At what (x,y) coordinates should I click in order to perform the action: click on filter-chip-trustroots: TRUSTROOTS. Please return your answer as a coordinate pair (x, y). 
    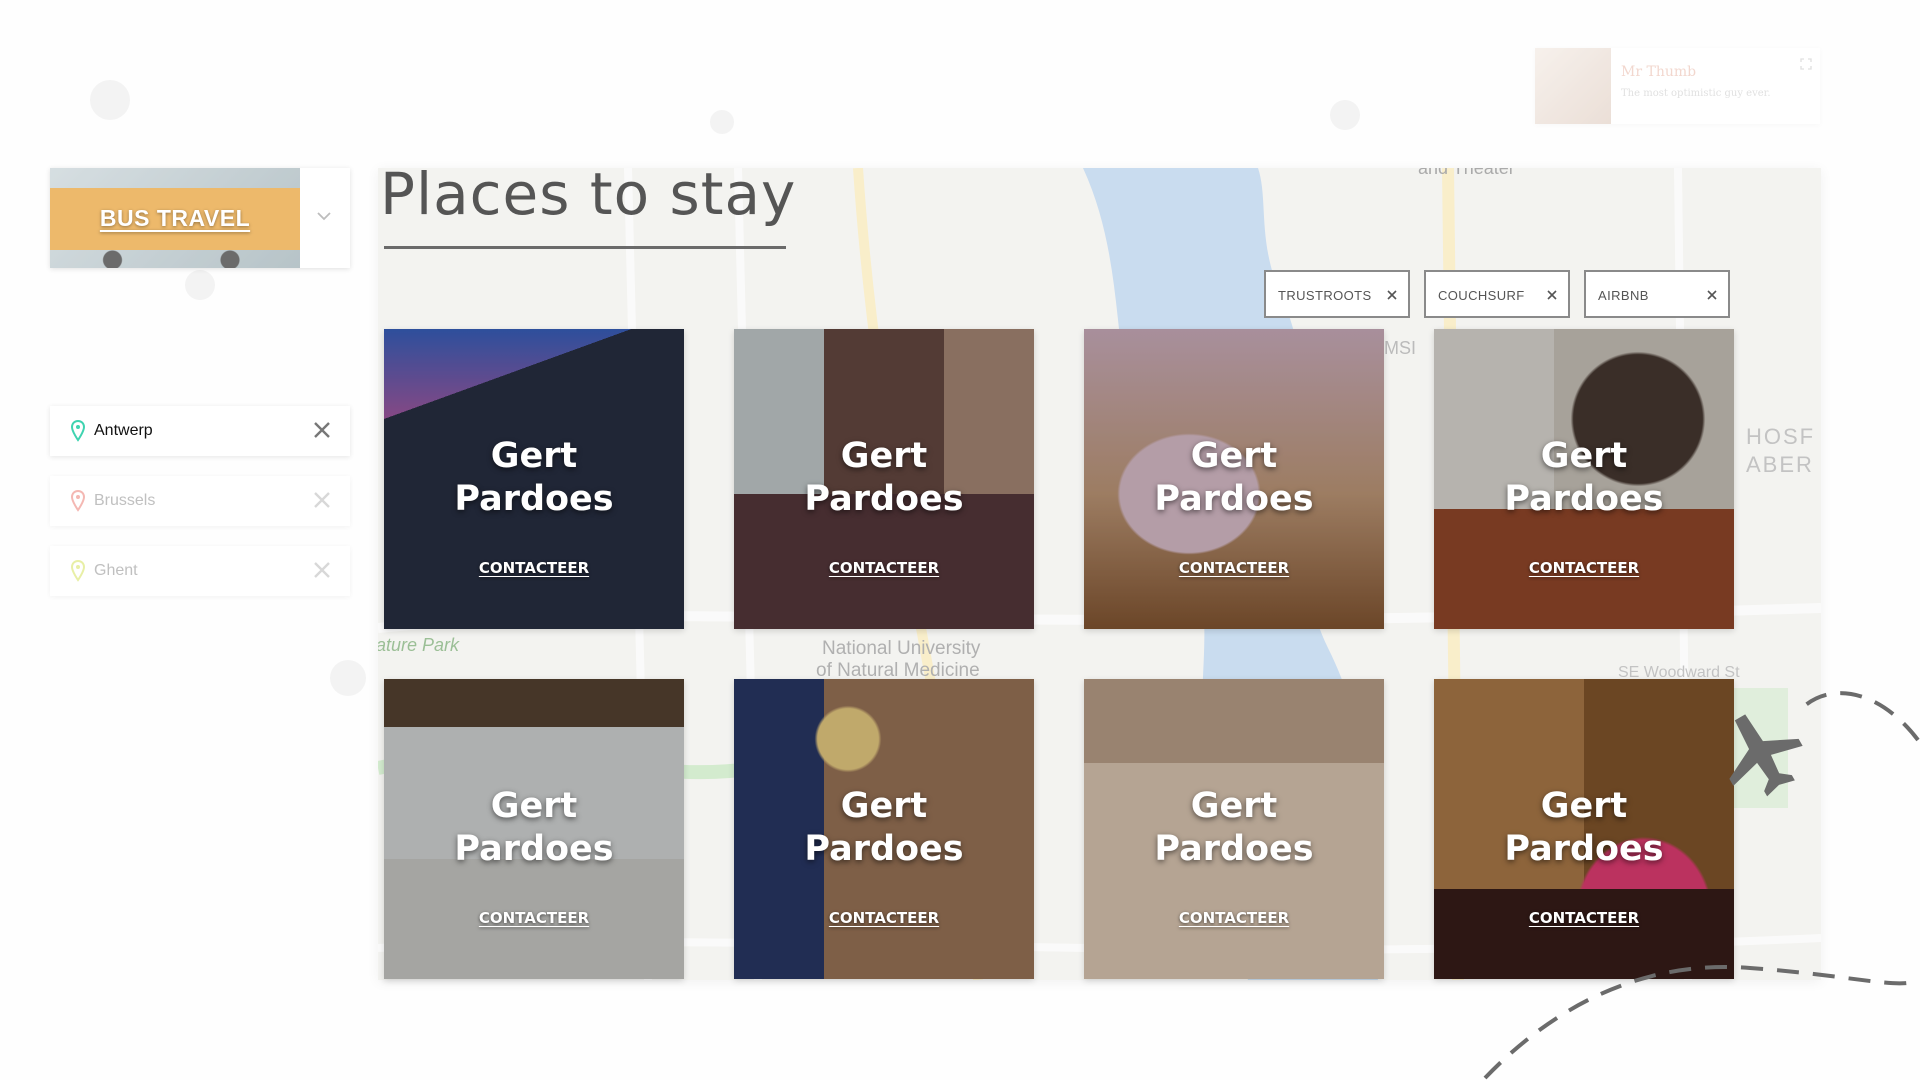
    Looking at the image, I should click on (1337, 294).